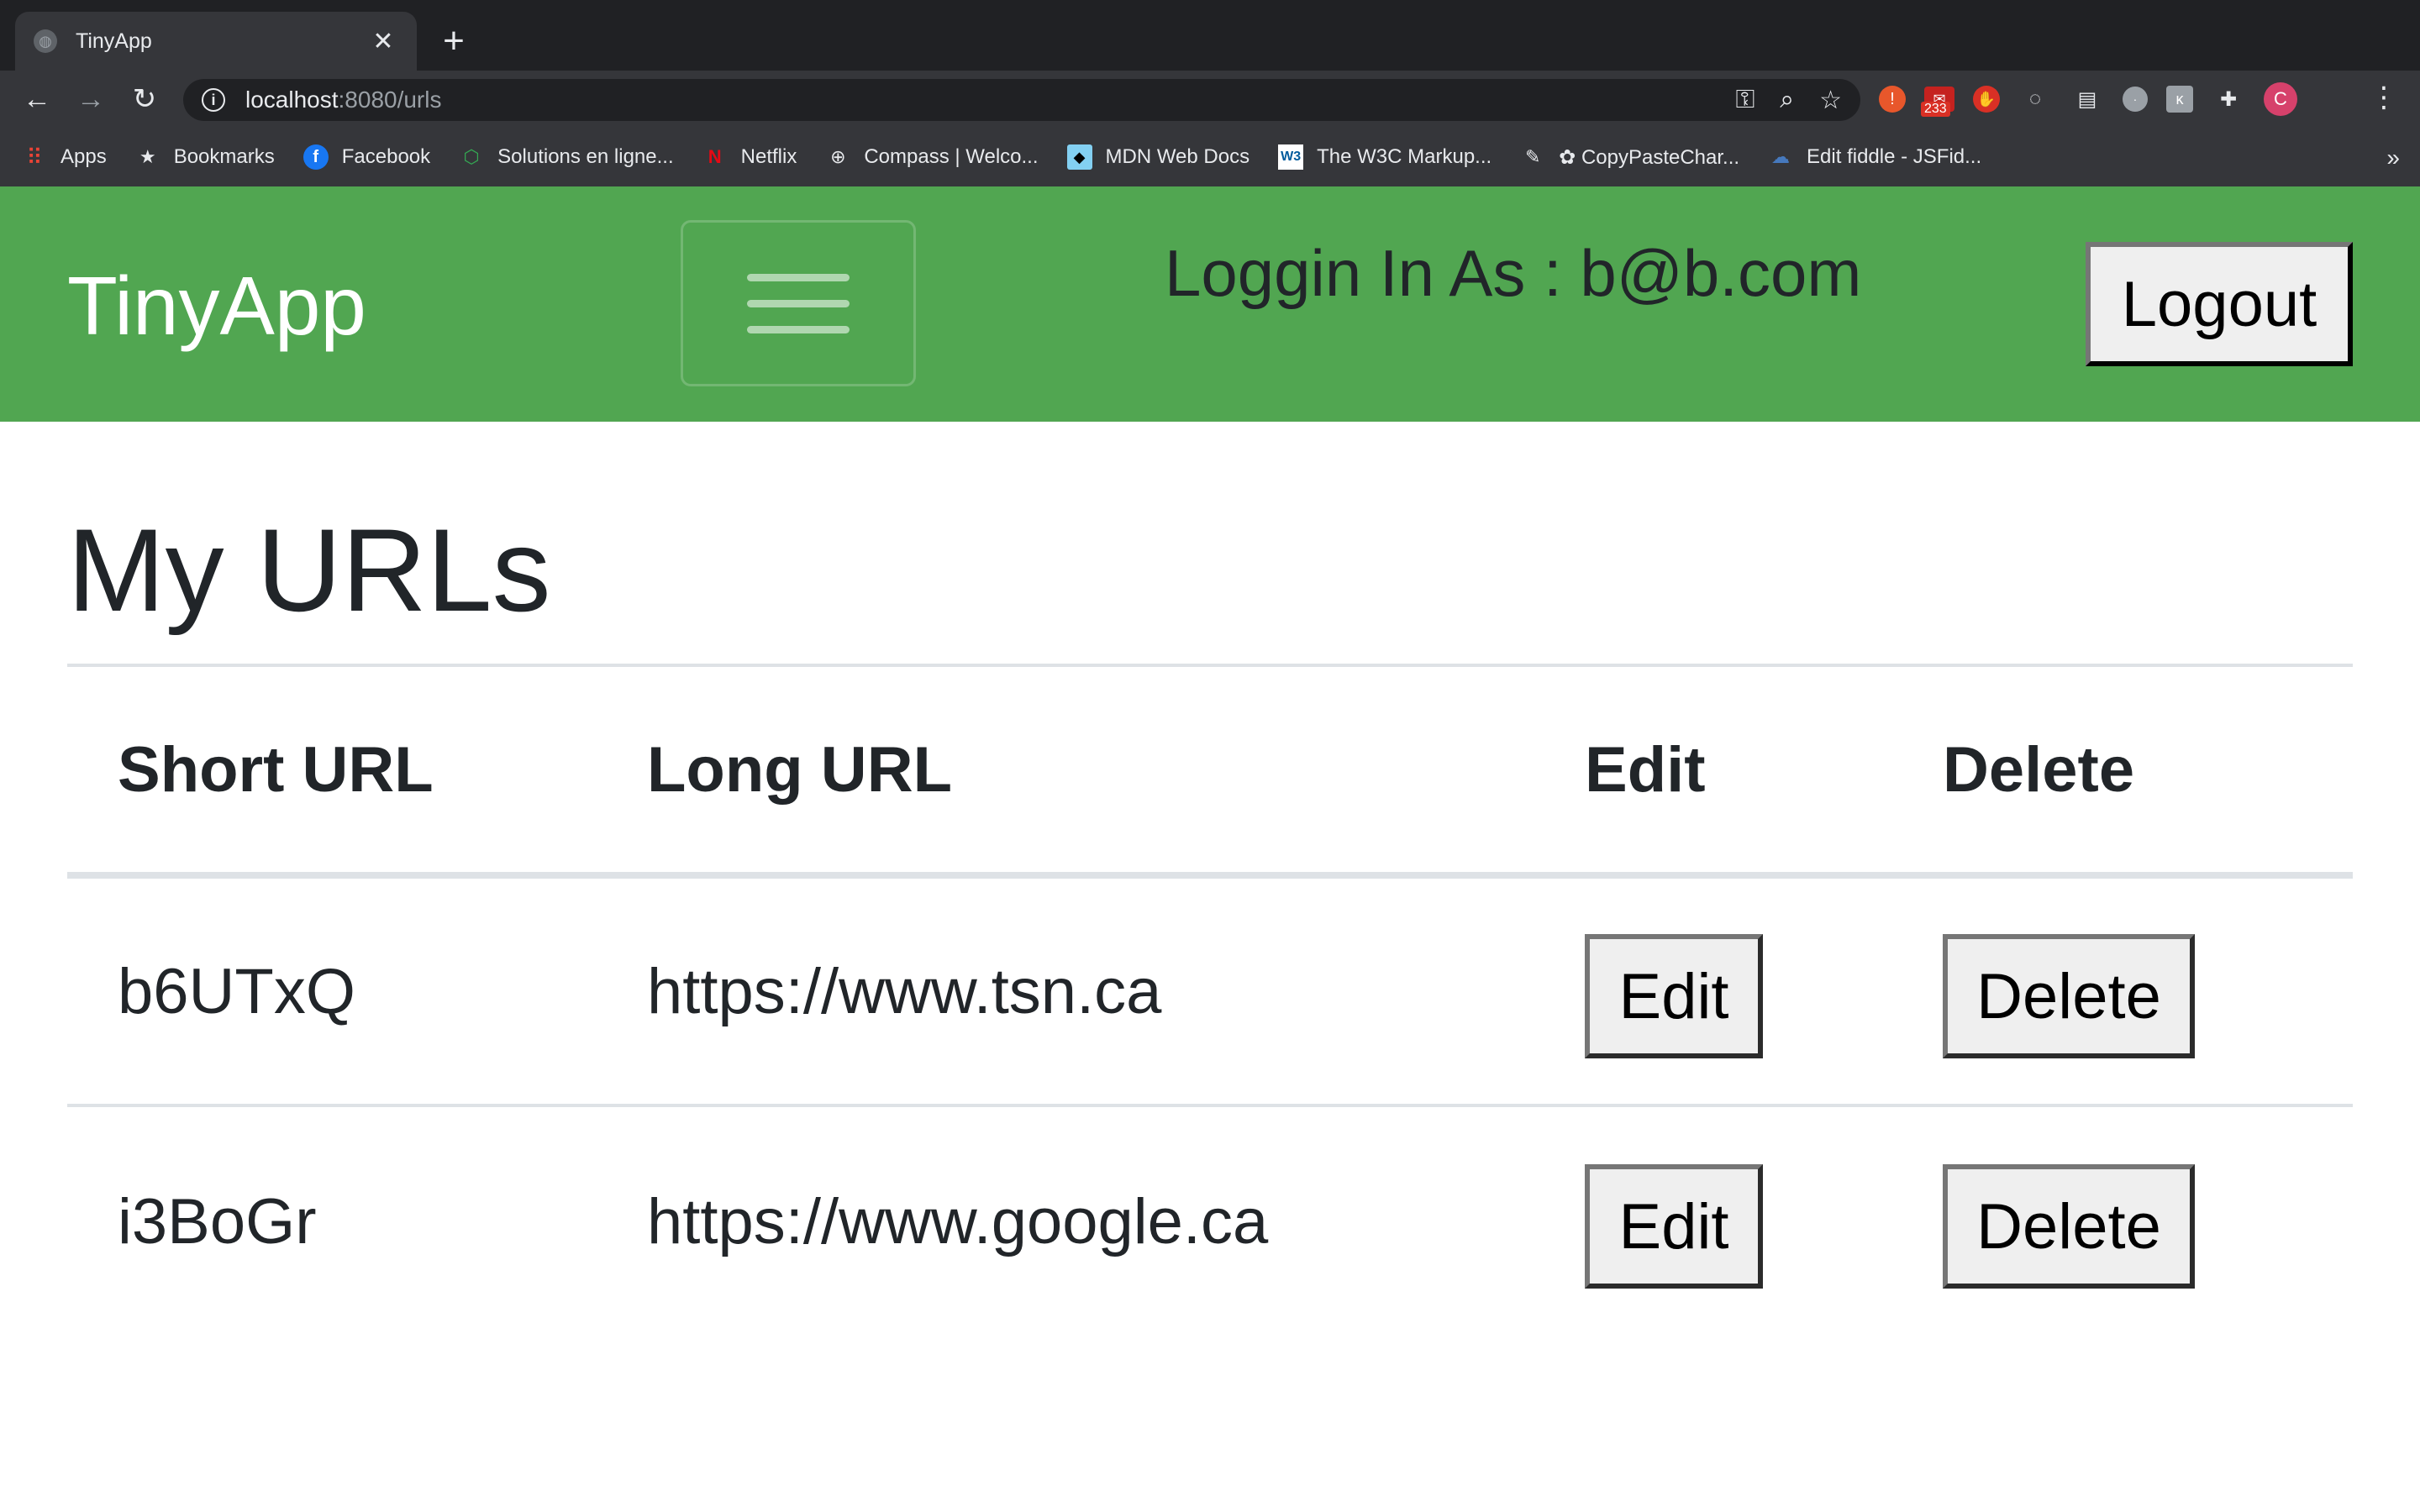  I want to click on navbar-toggler-button, so click(798, 303).